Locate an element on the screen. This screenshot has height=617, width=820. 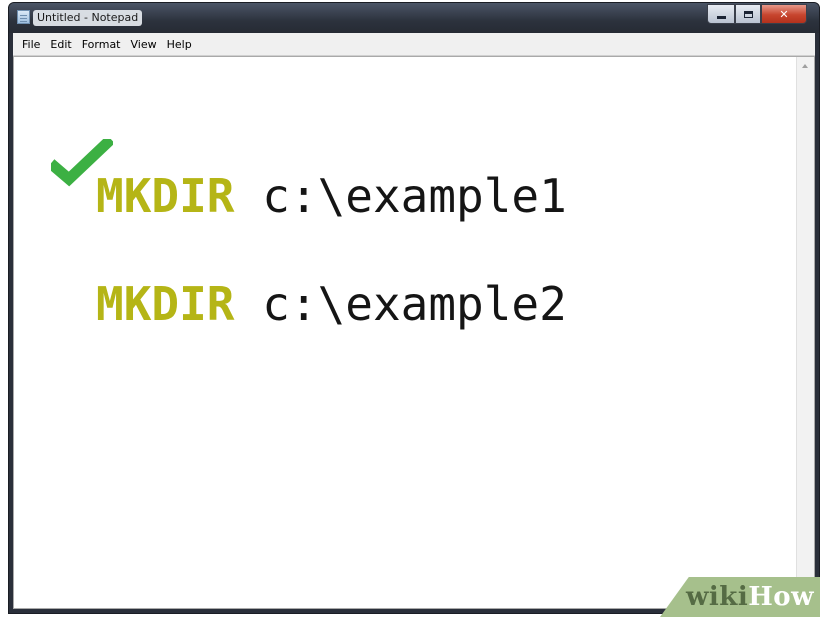
menu-help: Help is located at coordinates (179, 44).